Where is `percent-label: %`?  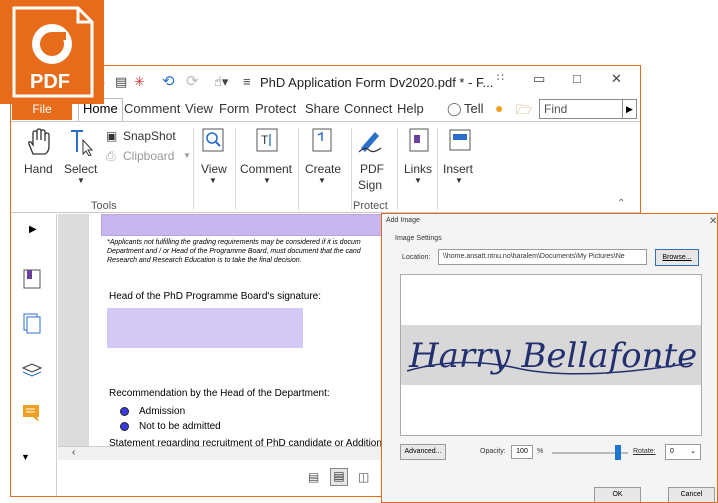 percent-label: % is located at coordinates (540, 451).